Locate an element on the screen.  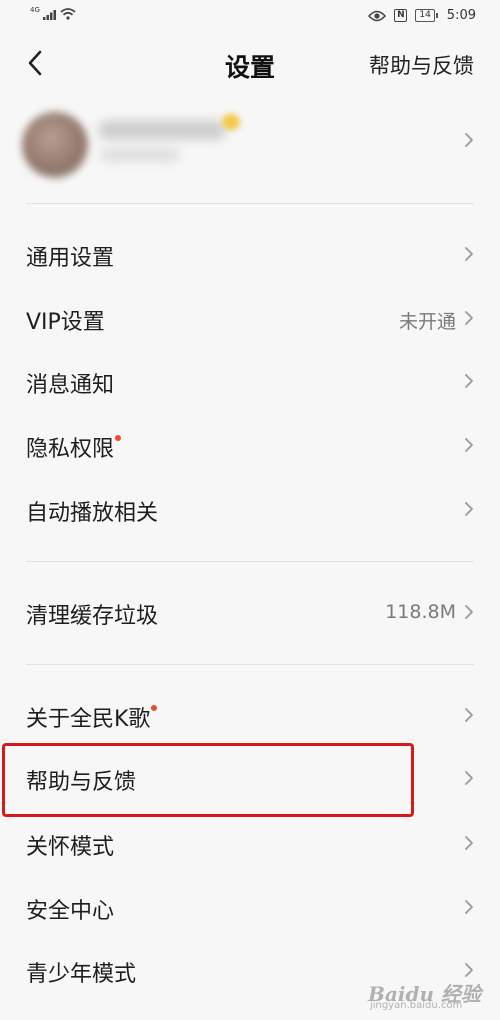
watermark: Baidu 经验 jingyan.baidu.com is located at coordinates (430, 994).